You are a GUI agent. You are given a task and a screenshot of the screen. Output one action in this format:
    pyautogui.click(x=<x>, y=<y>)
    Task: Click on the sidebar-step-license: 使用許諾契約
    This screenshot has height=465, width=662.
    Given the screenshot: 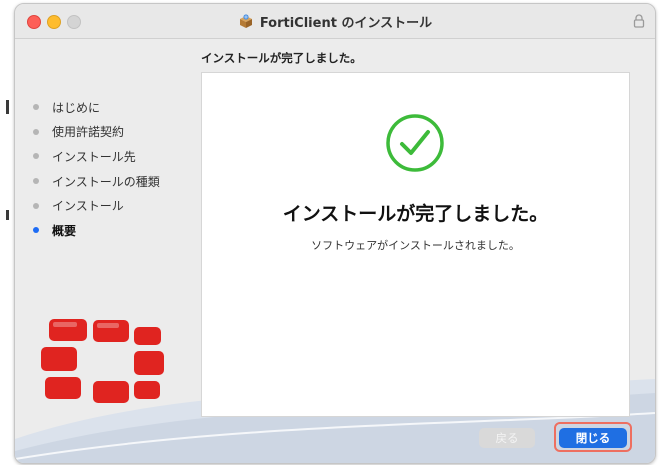 What is the action you would take?
    pyautogui.click(x=96, y=132)
    